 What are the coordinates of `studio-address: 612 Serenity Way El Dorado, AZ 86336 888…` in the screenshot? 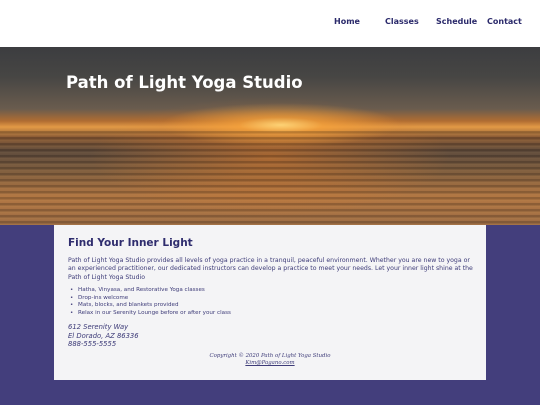 It's located at (103, 336).